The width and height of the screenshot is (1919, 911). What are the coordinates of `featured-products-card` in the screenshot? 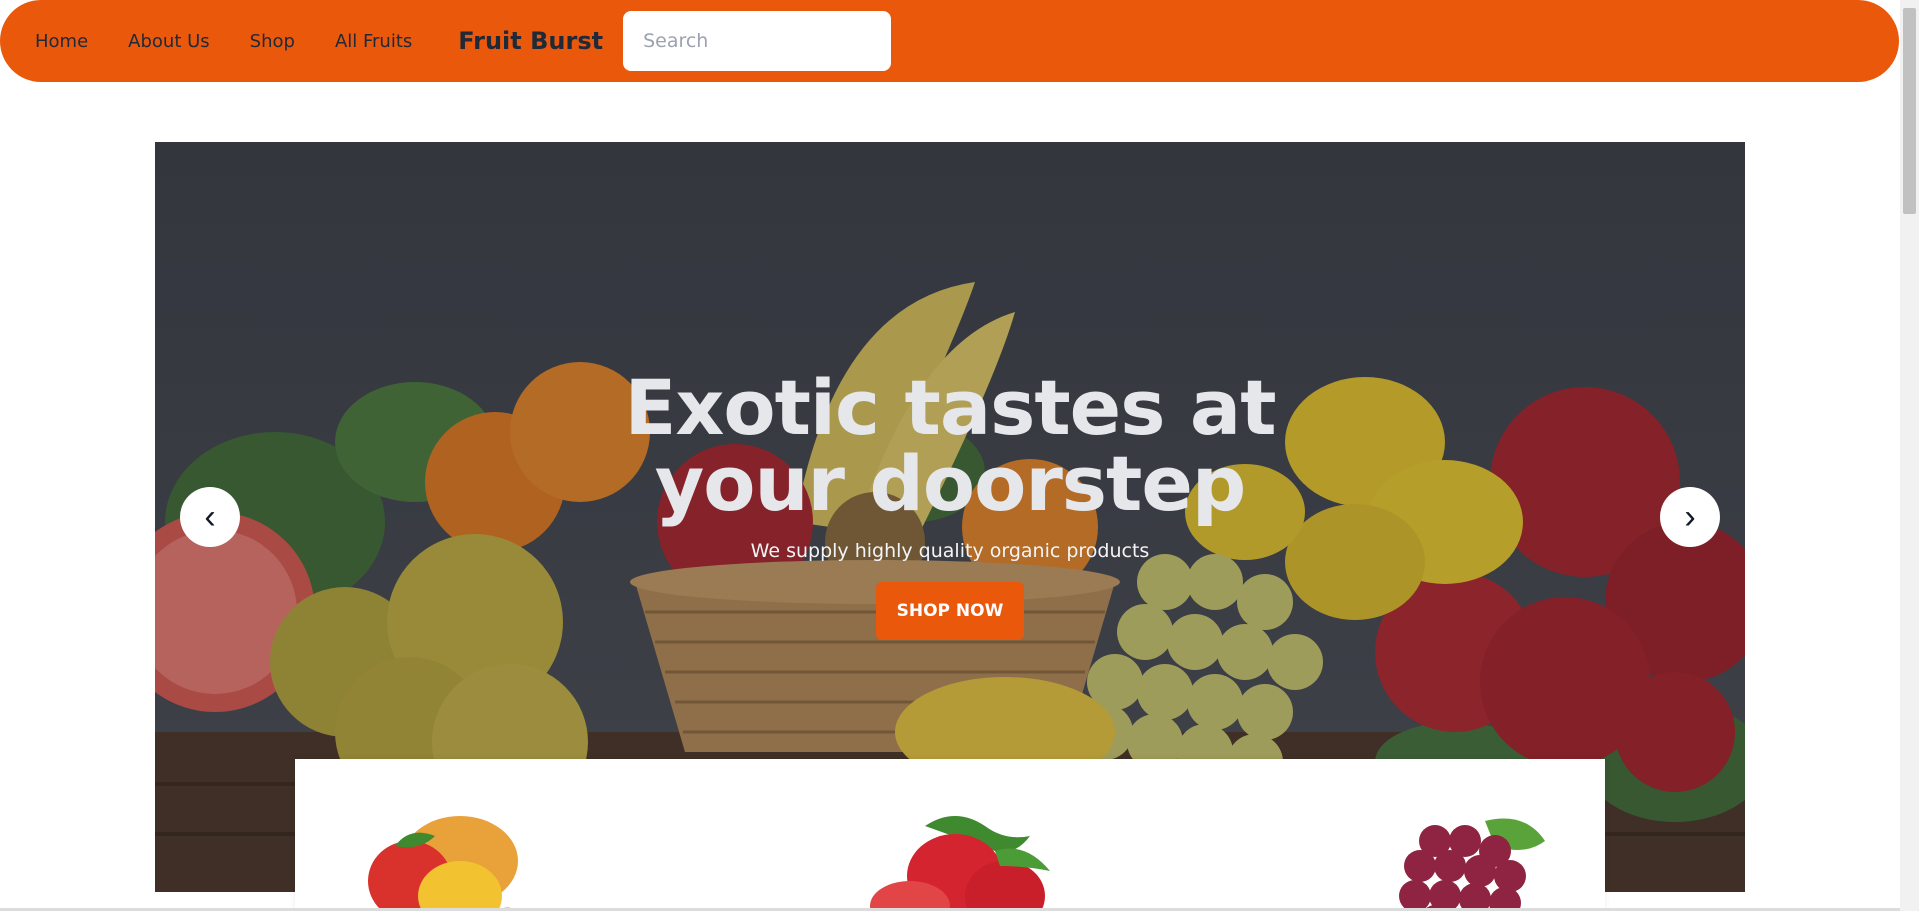 It's located at (950, 835).